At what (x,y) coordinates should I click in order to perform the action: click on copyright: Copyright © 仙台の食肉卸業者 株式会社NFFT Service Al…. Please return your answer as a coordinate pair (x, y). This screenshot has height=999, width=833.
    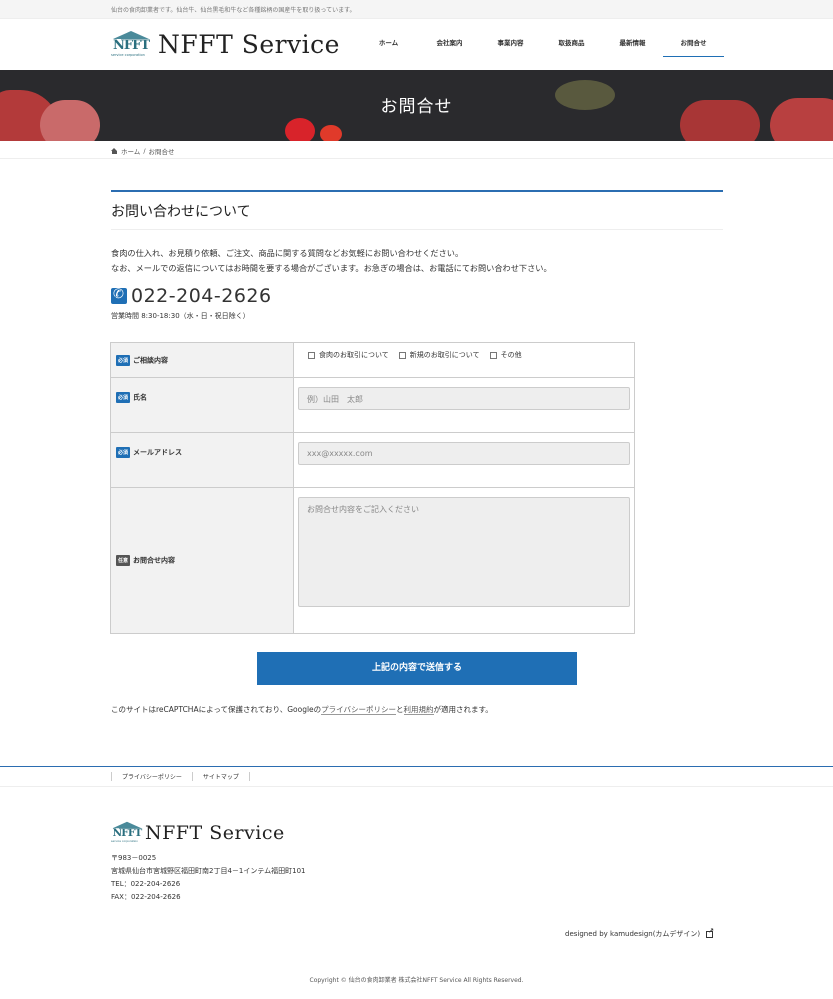
    Looking at the image, I should click on (416, 980).